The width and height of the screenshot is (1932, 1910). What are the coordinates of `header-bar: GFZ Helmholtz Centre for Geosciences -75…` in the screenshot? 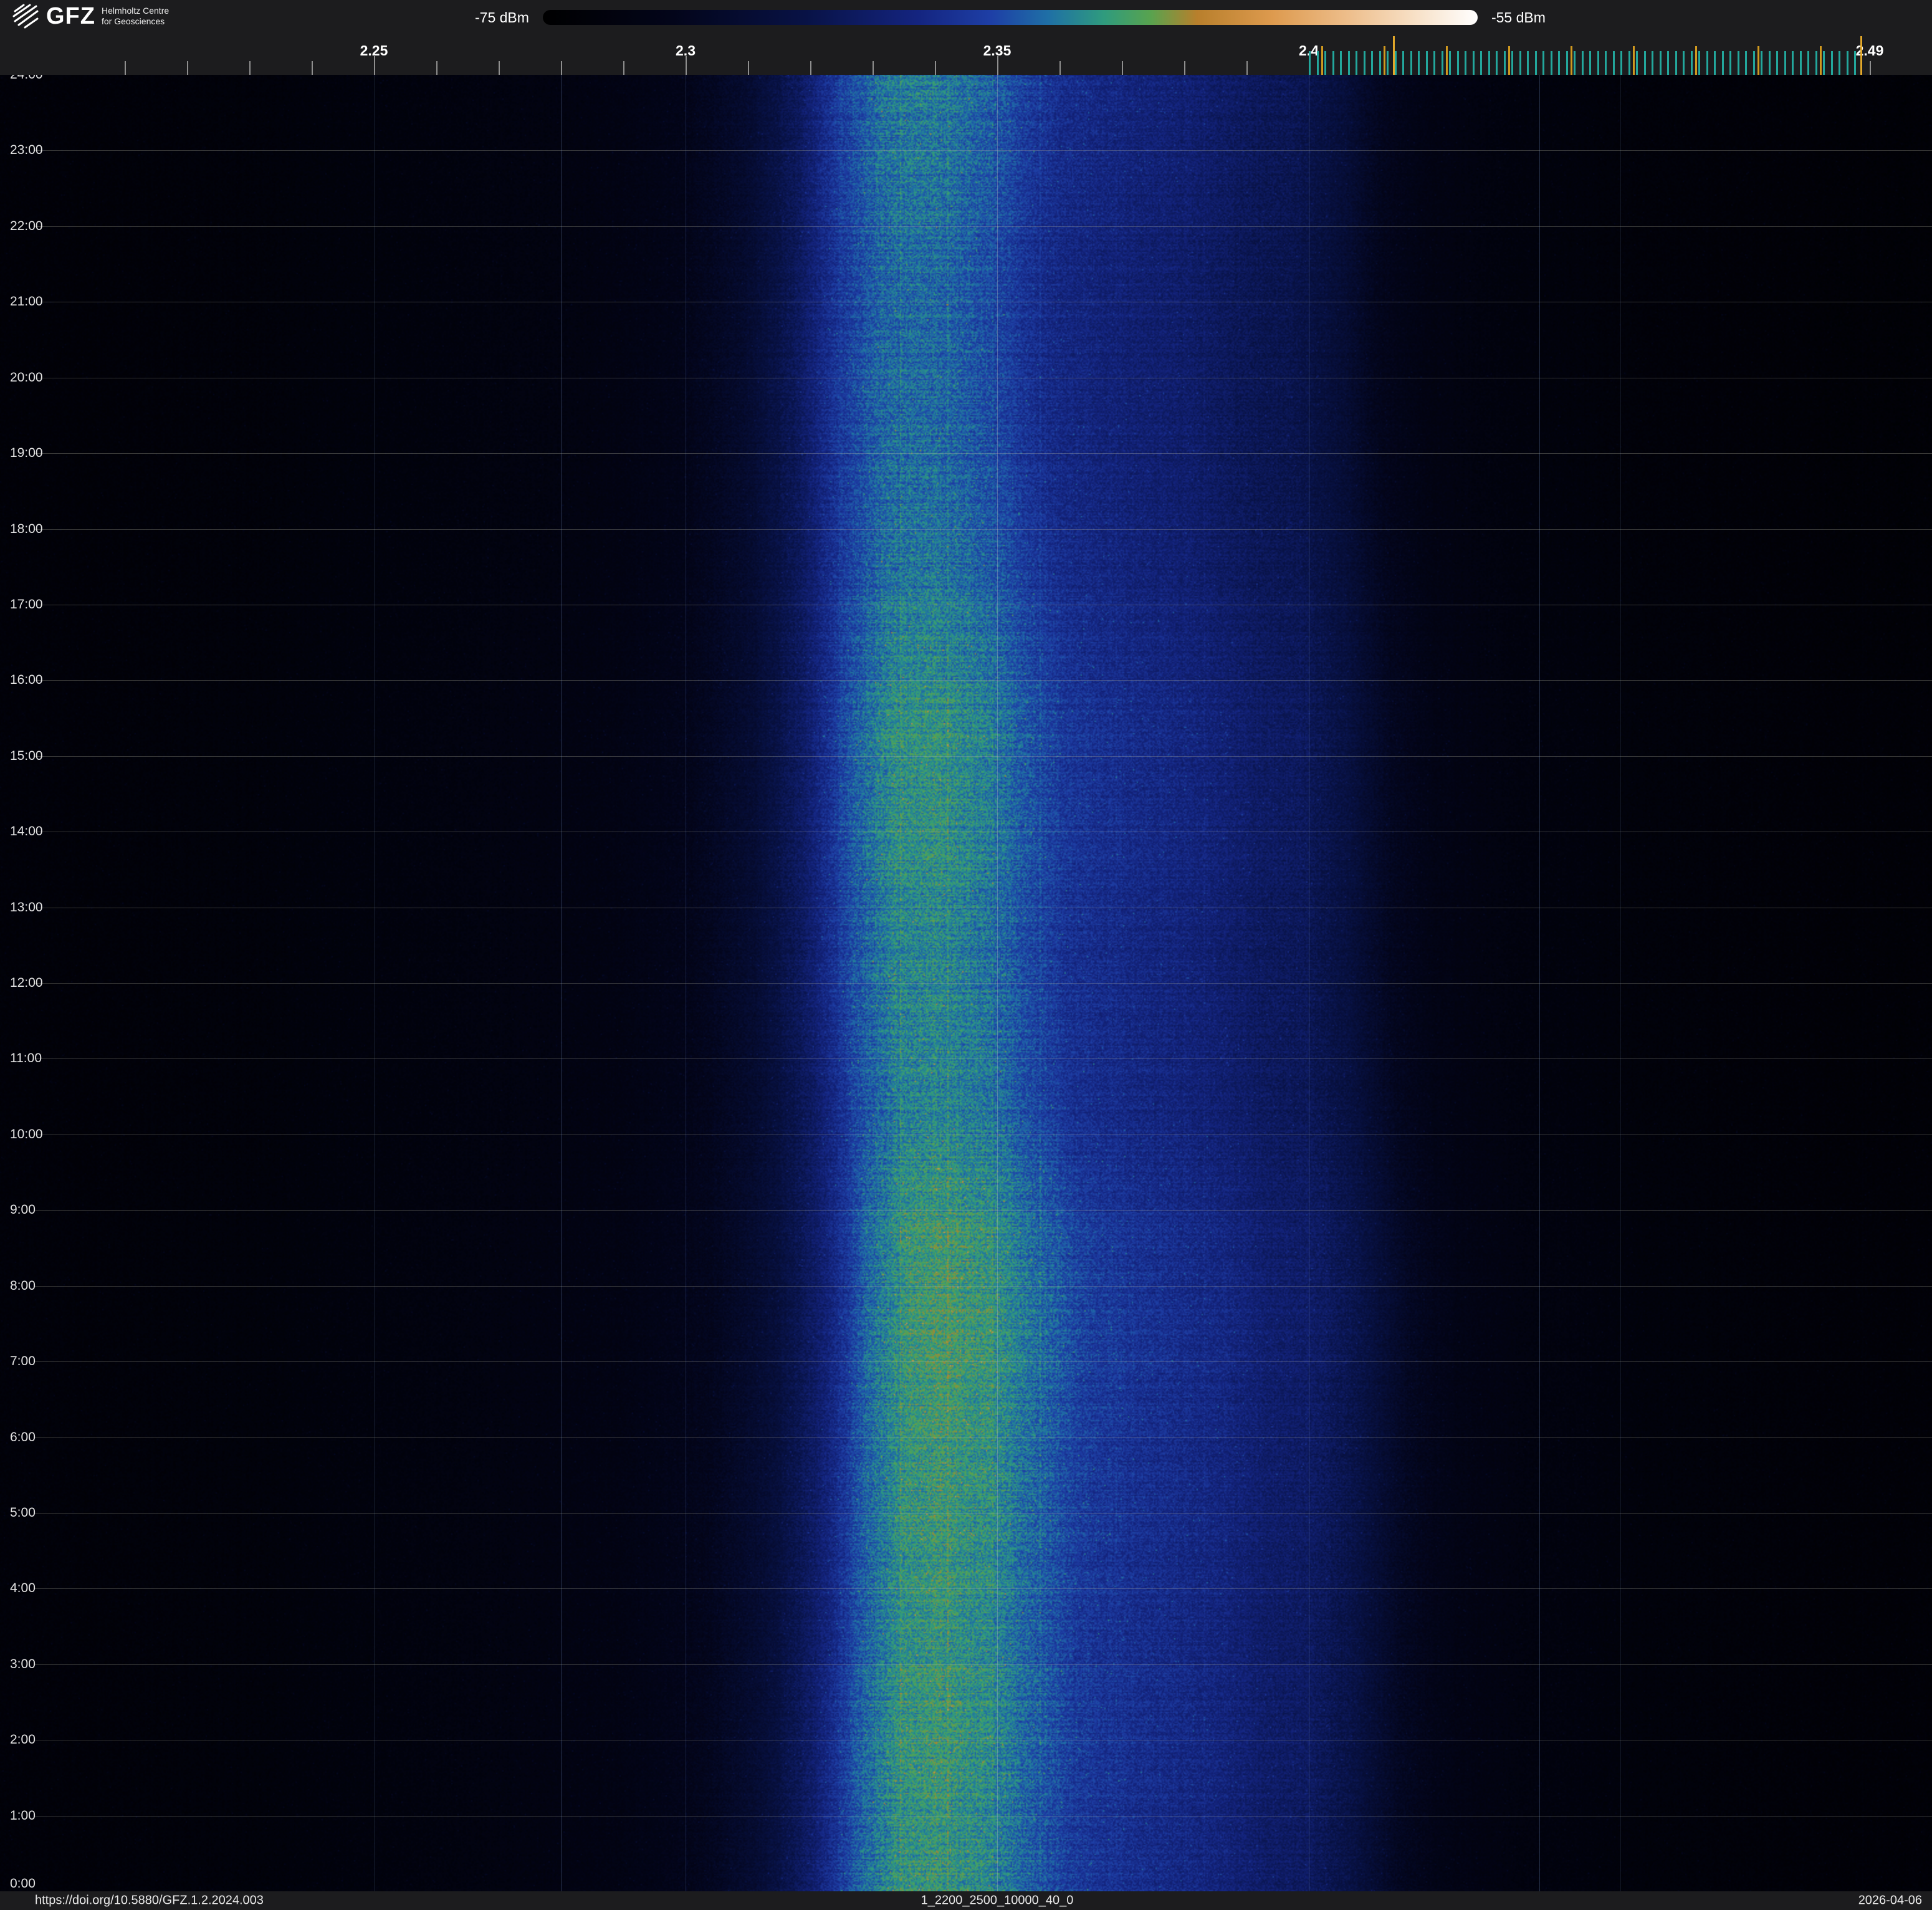 It's located at (966, 17).